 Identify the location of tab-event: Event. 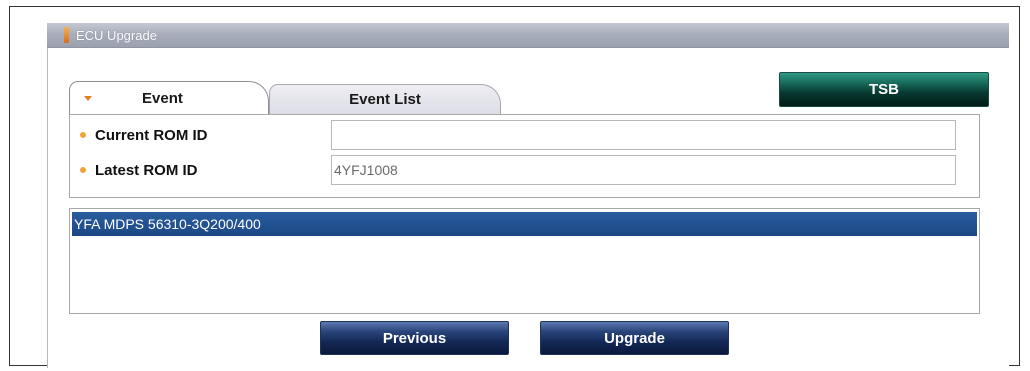
(169, 97).